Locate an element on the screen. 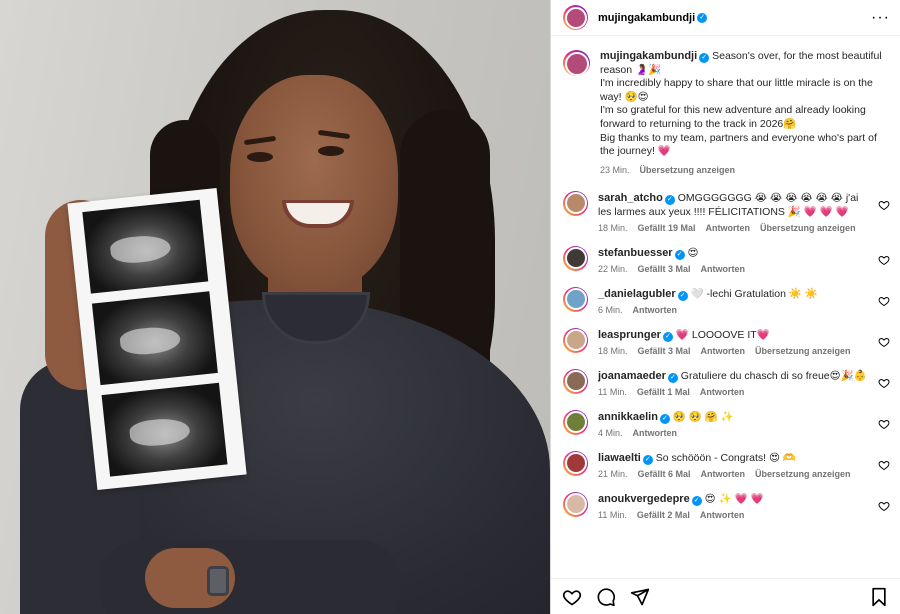  comment-username: anoukvergedepre is located at coordinates (644, 499).